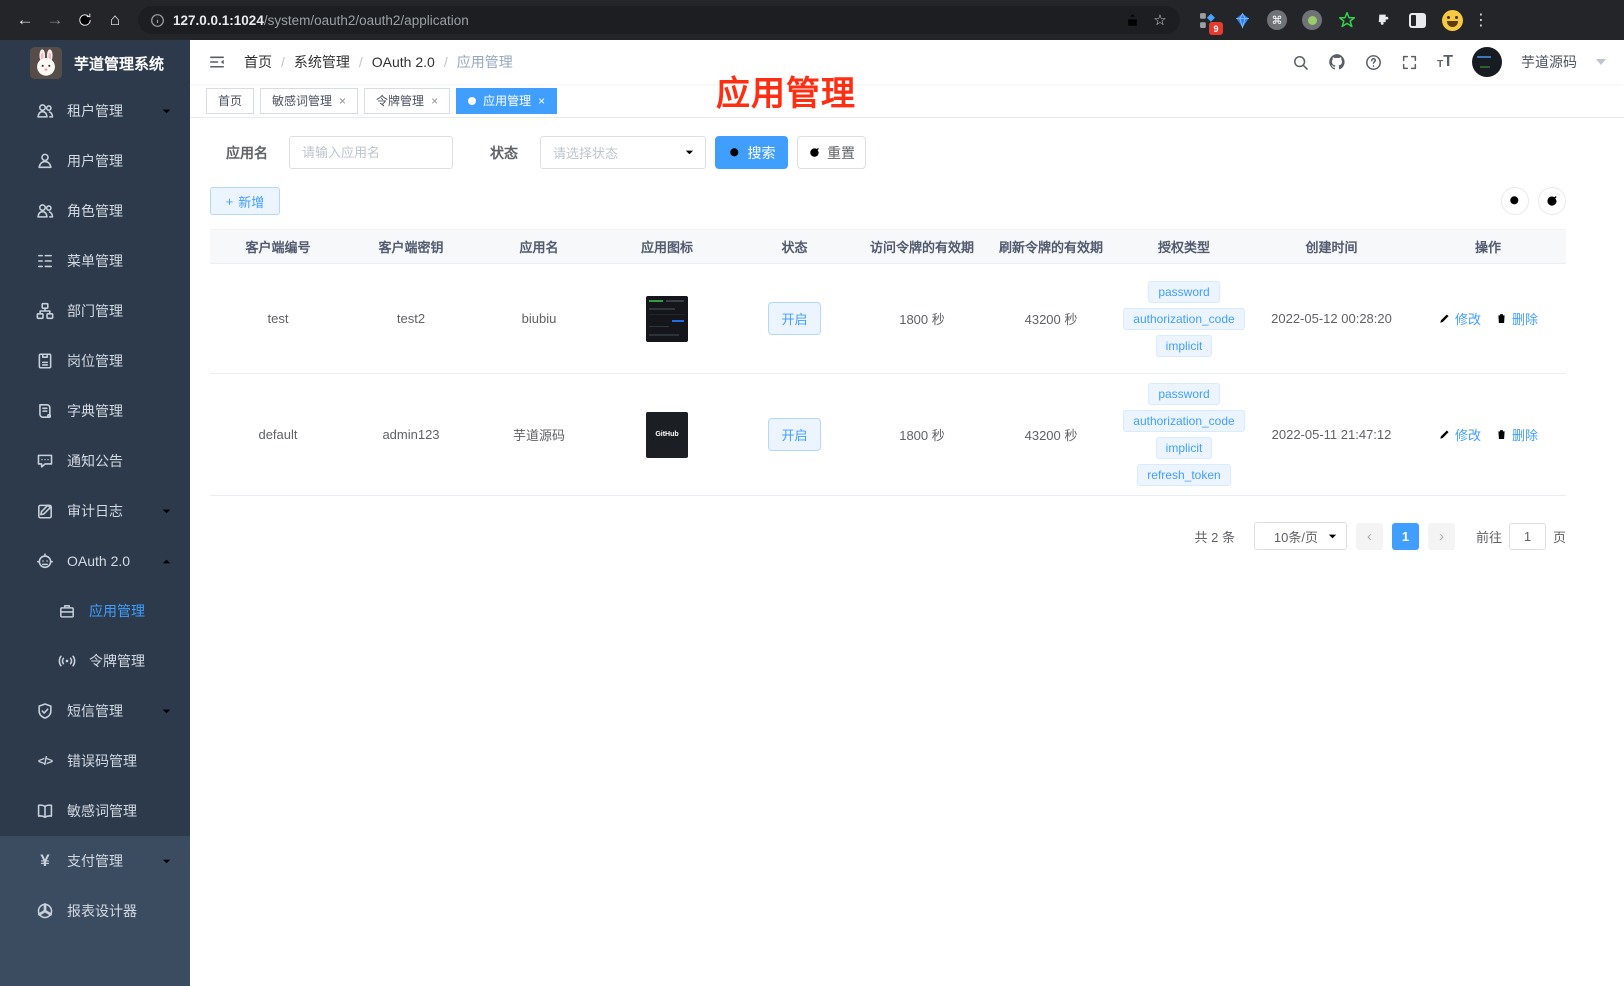  What do you see at coordinates (95, 211) in the screenshot?
I see `sidebar-item-role: 角色管理` at bounding box center [95, 211].